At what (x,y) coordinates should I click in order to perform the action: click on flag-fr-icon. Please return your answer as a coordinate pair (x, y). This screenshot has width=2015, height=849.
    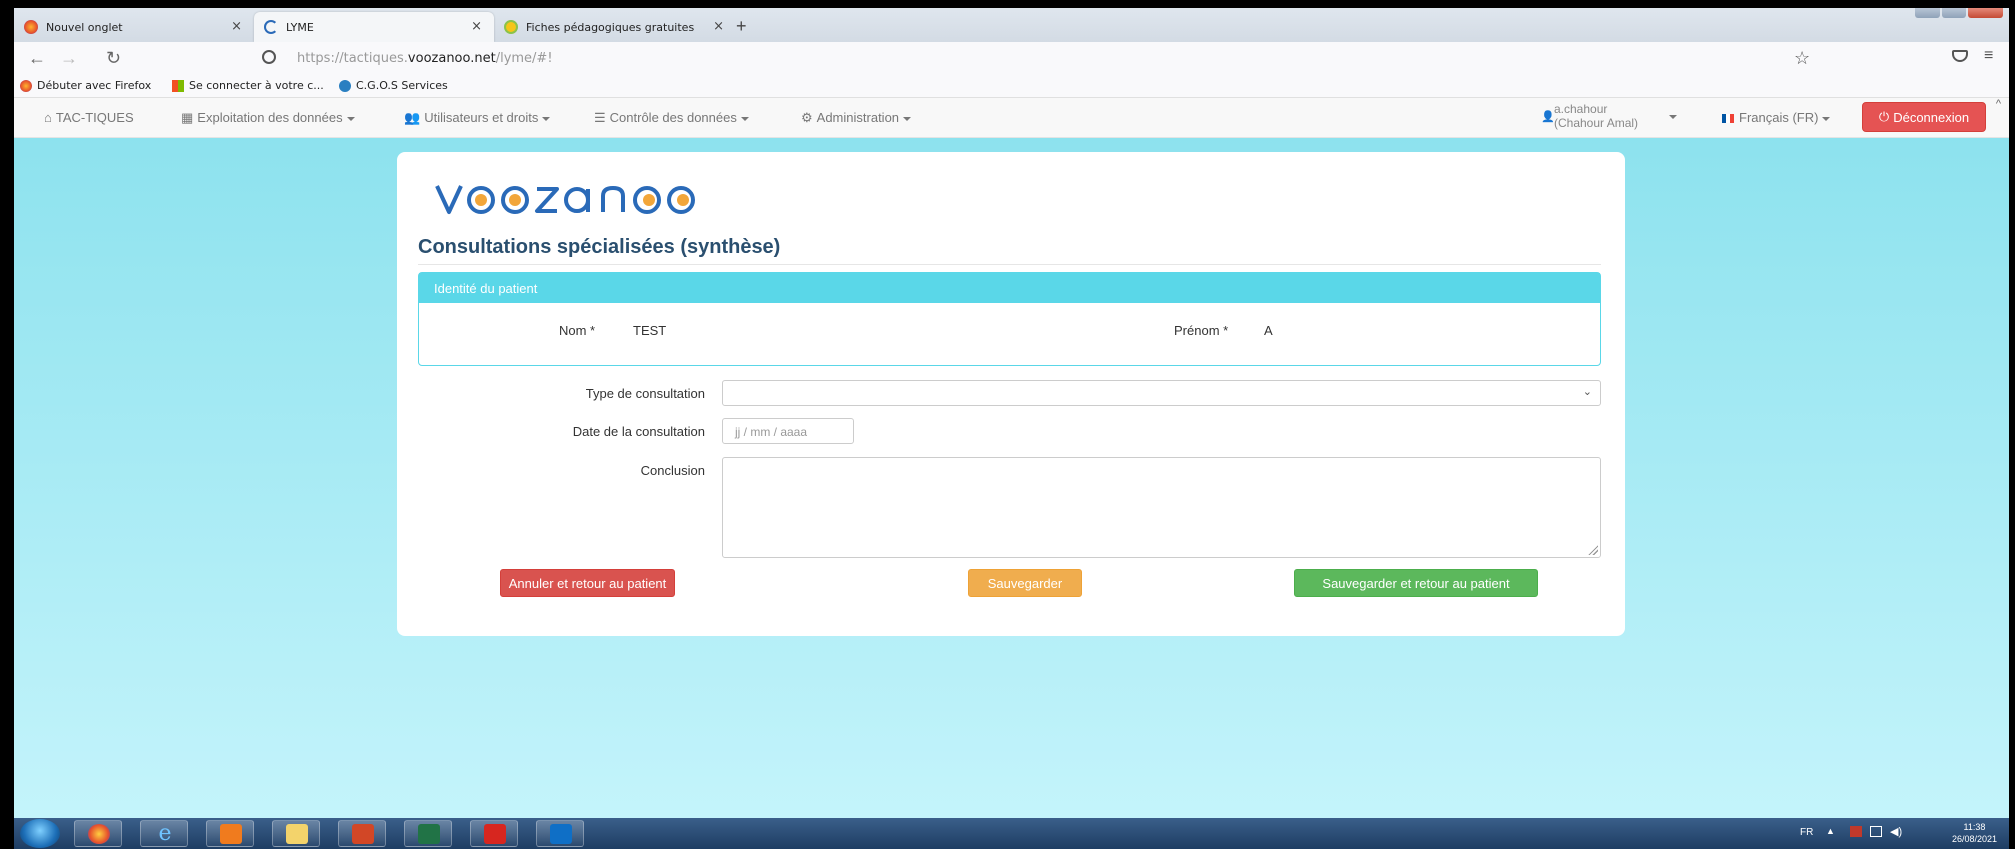
    Looking at the image, I should click on (1728, 119).